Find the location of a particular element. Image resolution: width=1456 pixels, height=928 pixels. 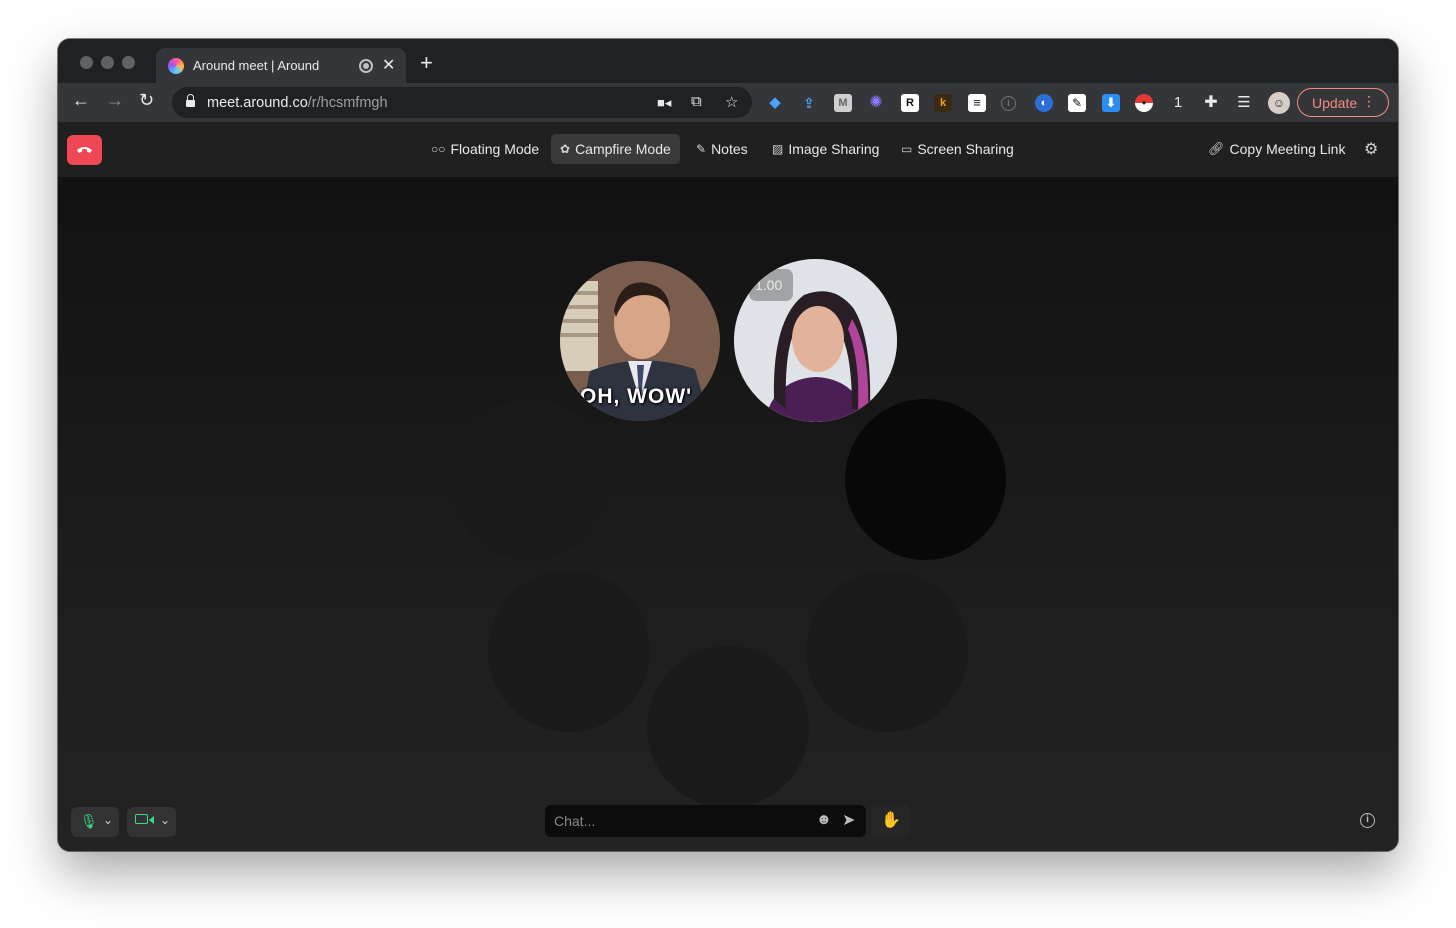

participant-caption: OH, WOW' is located at coordinates (636, 396).